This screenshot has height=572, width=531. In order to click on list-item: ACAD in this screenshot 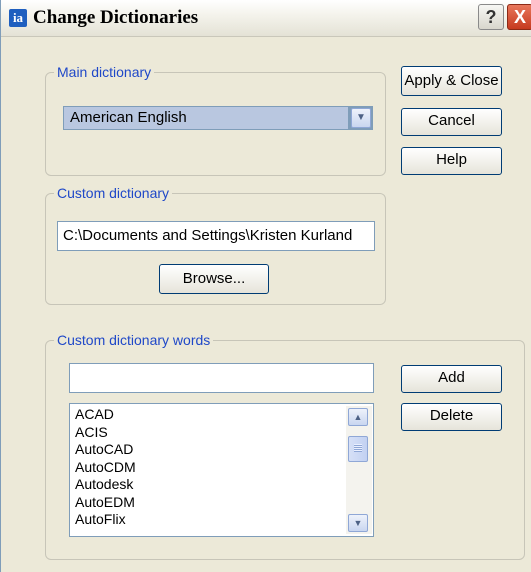, I will do `click(105, 415)`.